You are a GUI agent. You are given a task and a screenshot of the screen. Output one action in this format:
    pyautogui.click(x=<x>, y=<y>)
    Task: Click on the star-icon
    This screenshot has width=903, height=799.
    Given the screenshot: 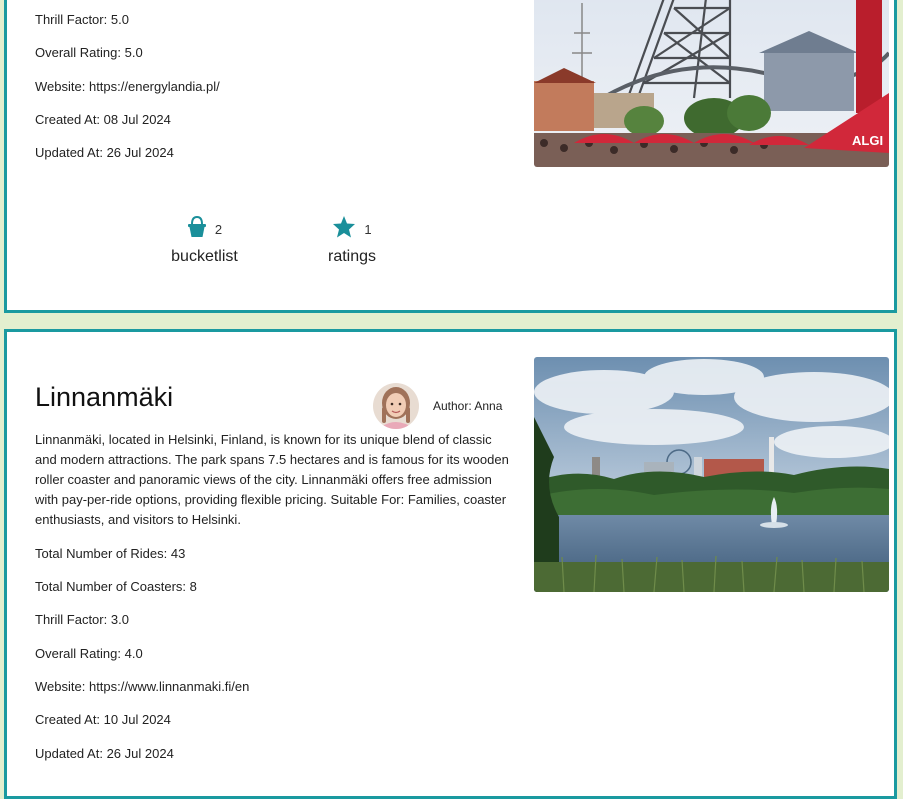 What is the action you would take?
    pyautogui.click(x=344, y=229)
    